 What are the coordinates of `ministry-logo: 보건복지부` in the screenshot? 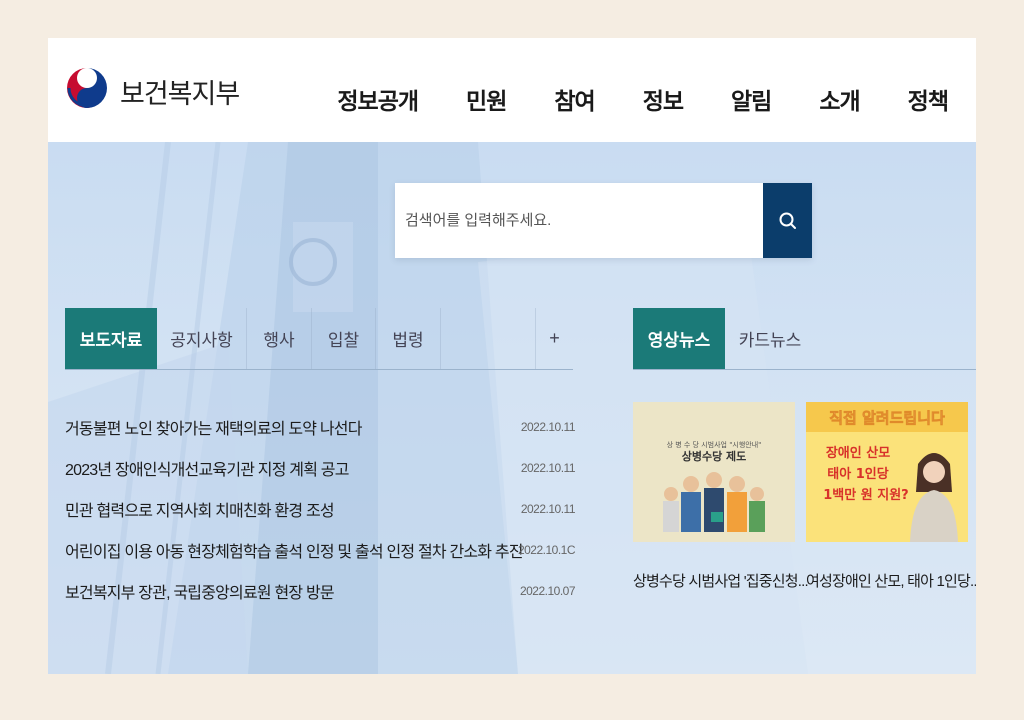 It's located at (152, 91).